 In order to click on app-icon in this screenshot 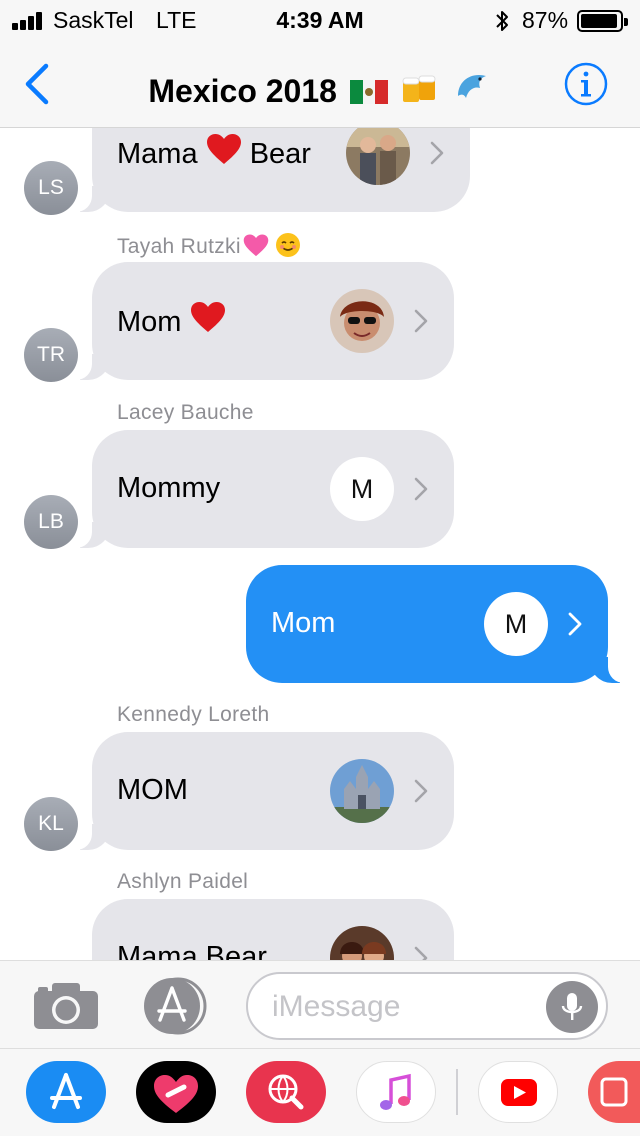, I will do `click(614, 1092)`.